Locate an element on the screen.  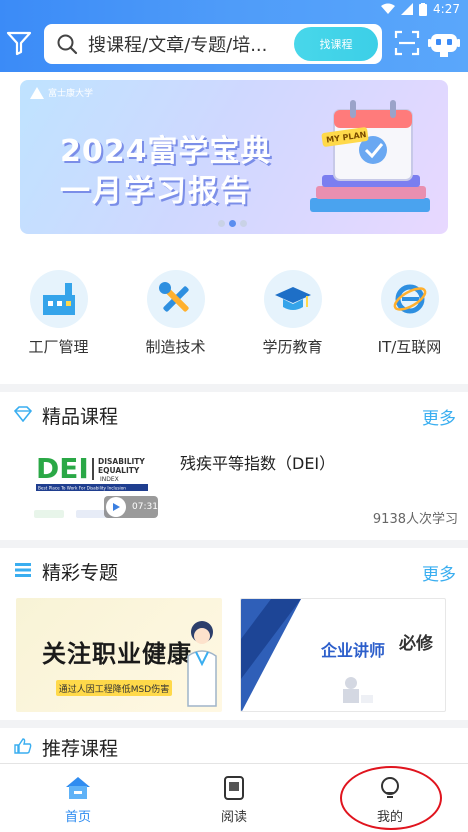
category-it-internet: IT/互联网 is located at coordinates (409, 315).